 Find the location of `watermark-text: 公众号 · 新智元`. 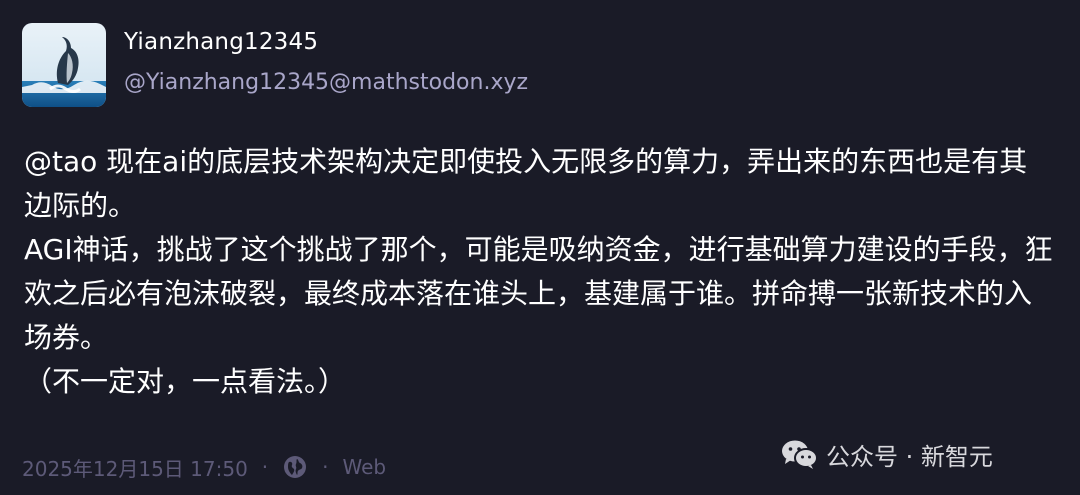

watermark-text: 公众号 · 新智元 is located at coordinates (909, 456).